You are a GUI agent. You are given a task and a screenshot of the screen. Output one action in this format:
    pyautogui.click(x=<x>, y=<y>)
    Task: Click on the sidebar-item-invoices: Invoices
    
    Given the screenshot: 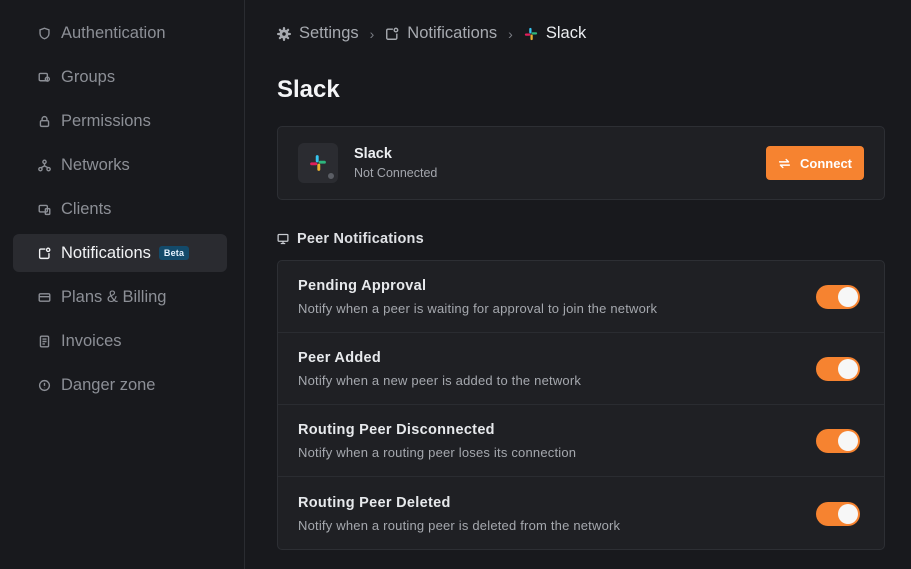 What is the action you would take?
    pyautogui.click(x=120, y=341)
    